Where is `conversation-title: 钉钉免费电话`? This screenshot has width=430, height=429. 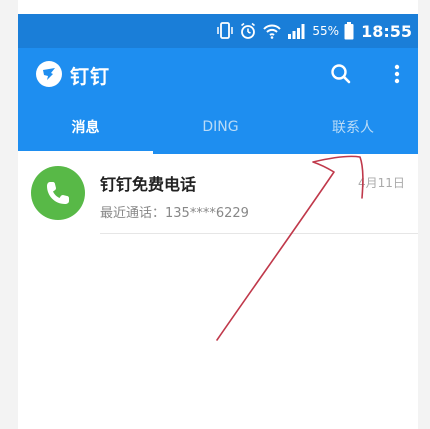
conversation-title: 钉钉免费电话 is located at coordinates (148, 184).